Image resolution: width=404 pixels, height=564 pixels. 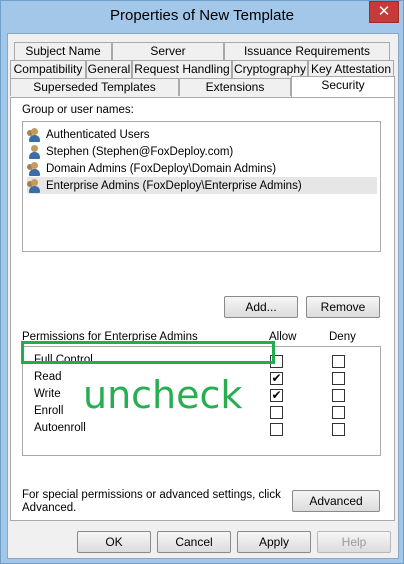 I want to click on apply-button: Apply, so click(x=274, y=542).